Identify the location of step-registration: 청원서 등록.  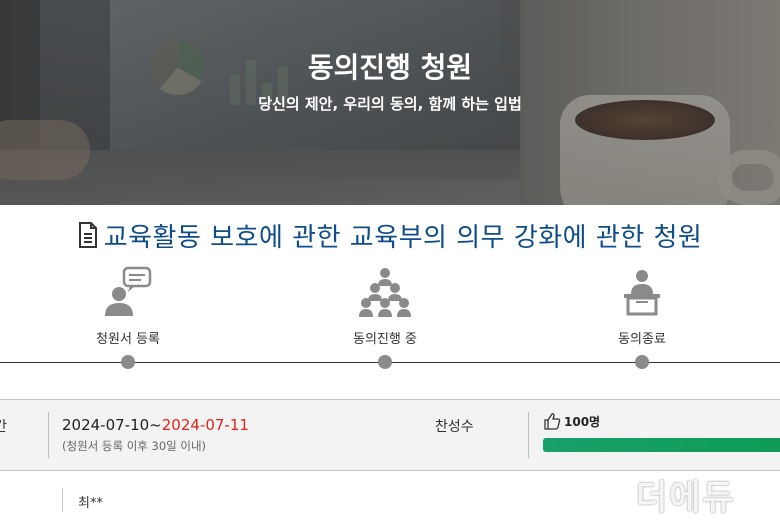
(128, 306).